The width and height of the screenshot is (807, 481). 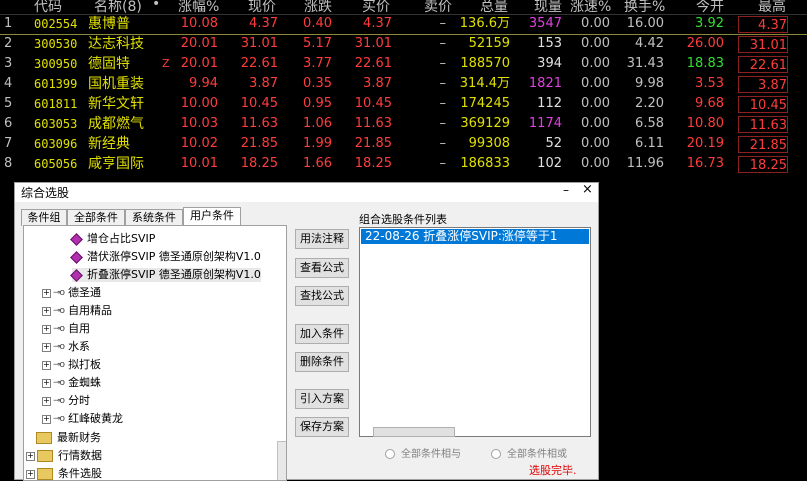 I want to click on tree-item-group: + ⊸o 自用, so click(x=66, y=329).